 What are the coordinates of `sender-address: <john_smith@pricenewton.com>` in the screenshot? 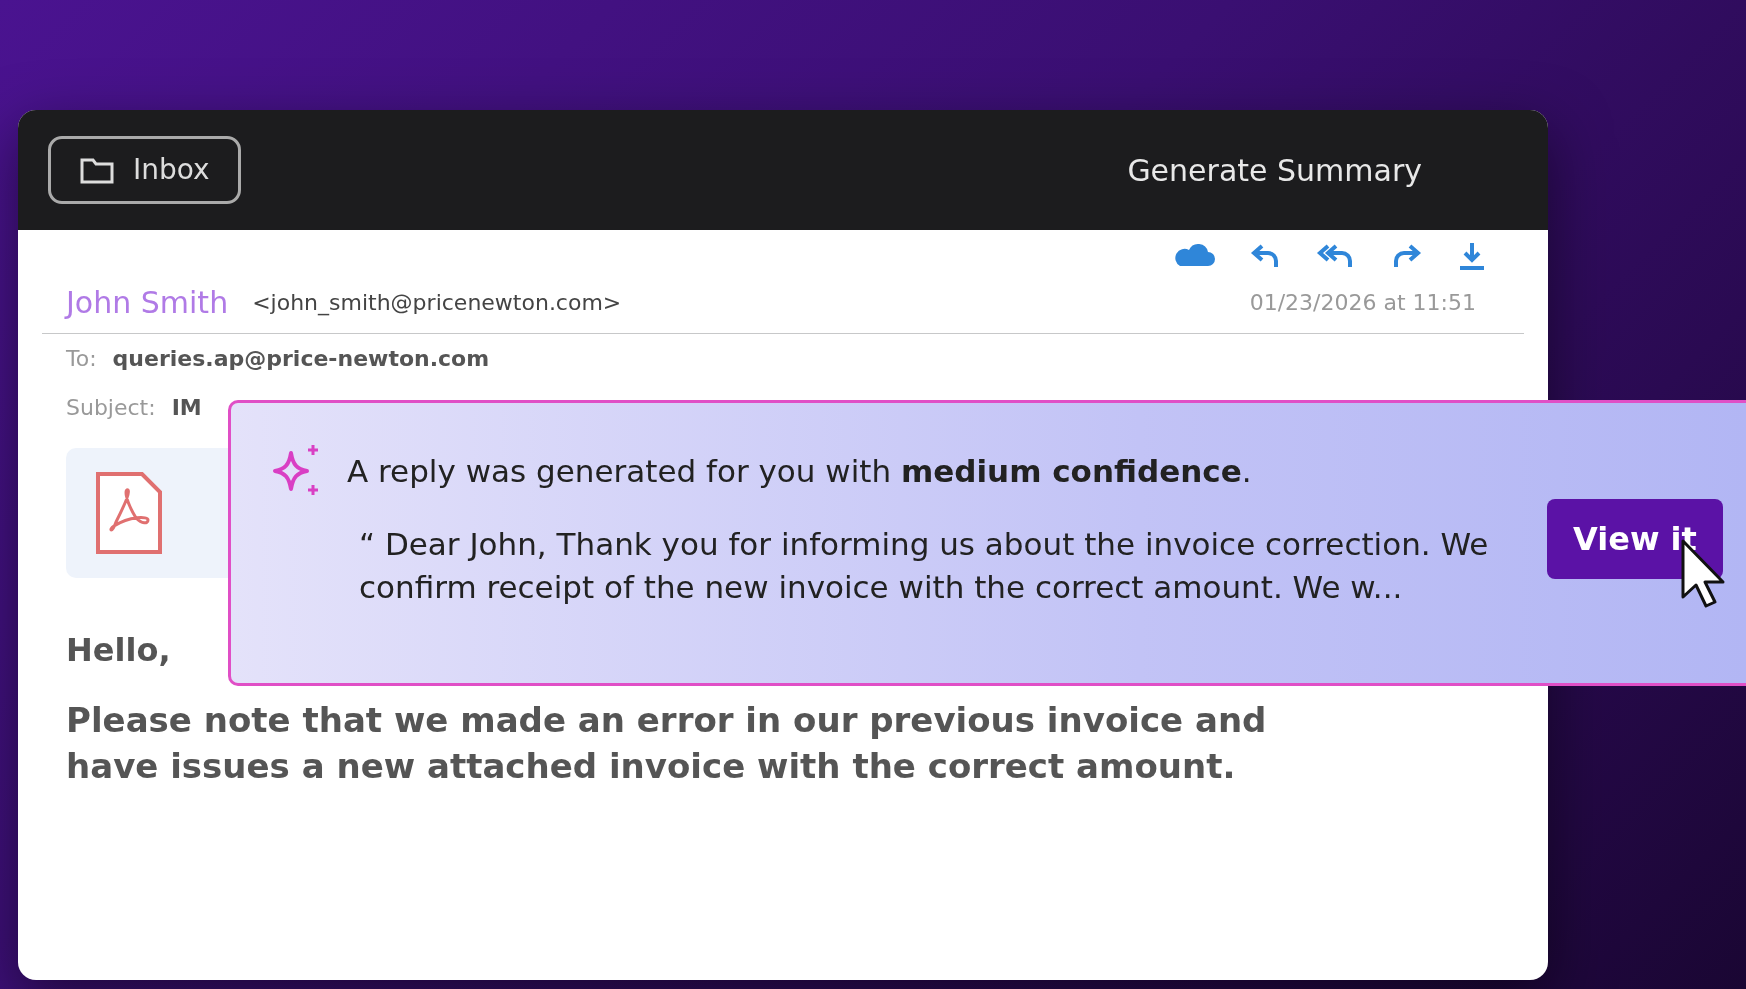 It's located at (437, 303).